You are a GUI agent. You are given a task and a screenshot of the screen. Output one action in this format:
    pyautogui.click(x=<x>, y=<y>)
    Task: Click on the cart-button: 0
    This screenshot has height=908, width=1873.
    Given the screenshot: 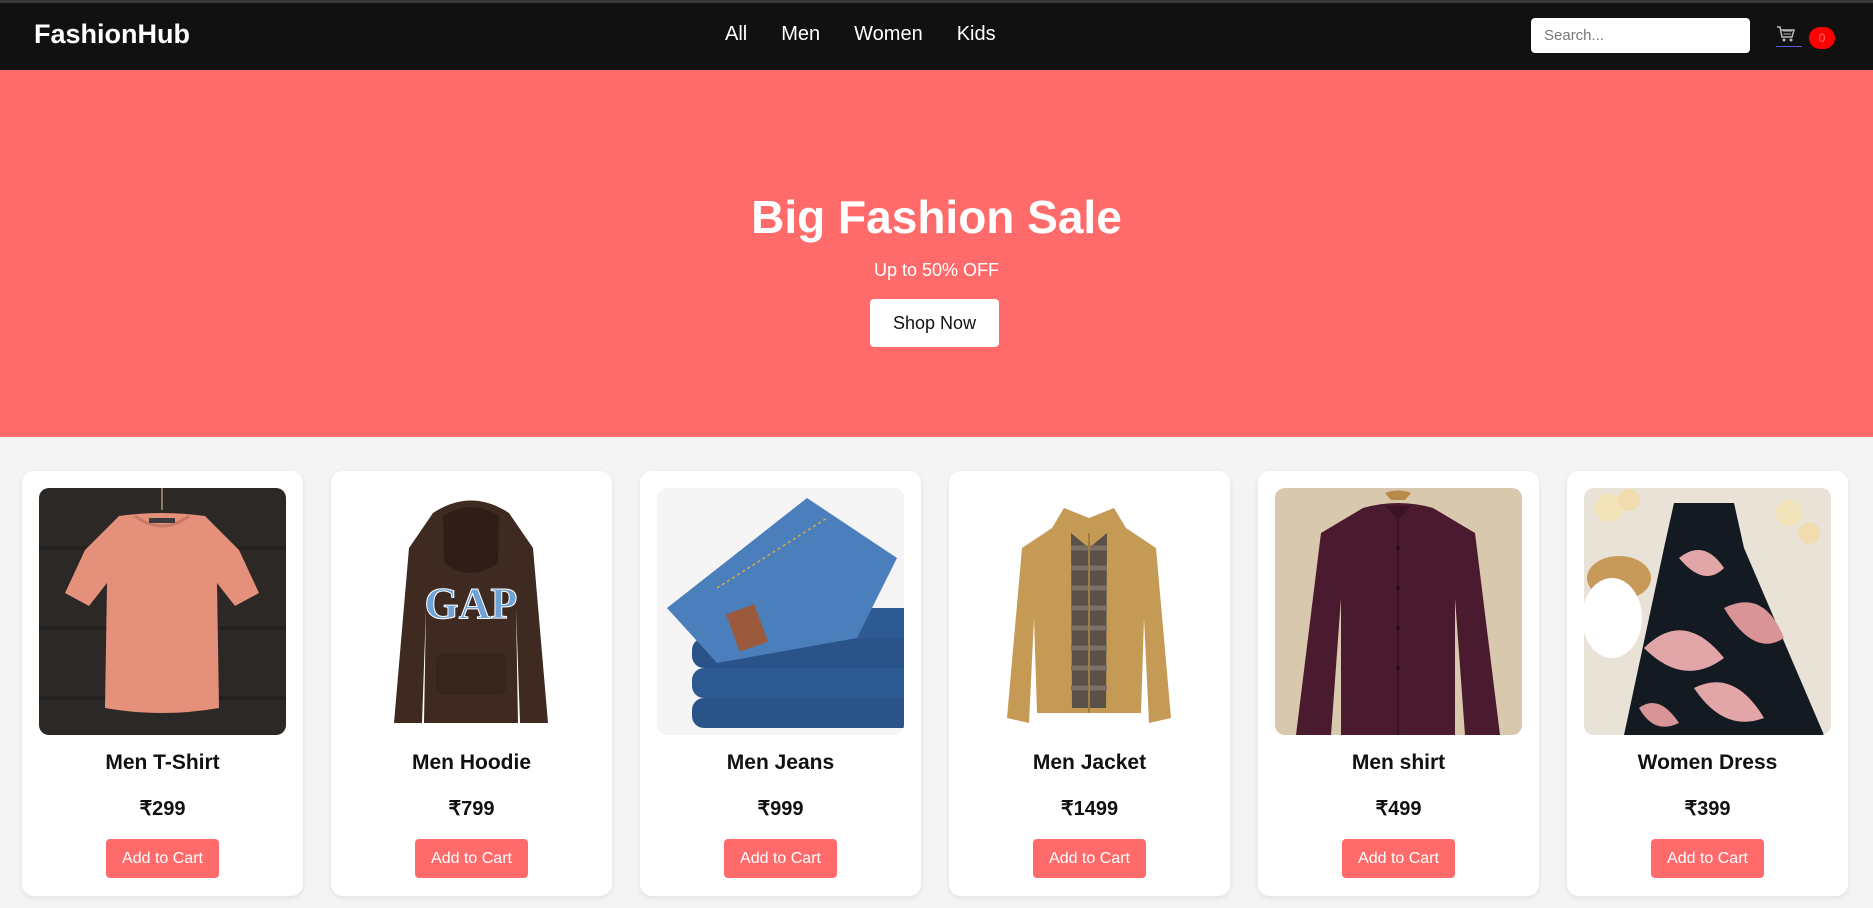 What is the action you would take?
    pyautogui.click(x=1805, y=38)
    